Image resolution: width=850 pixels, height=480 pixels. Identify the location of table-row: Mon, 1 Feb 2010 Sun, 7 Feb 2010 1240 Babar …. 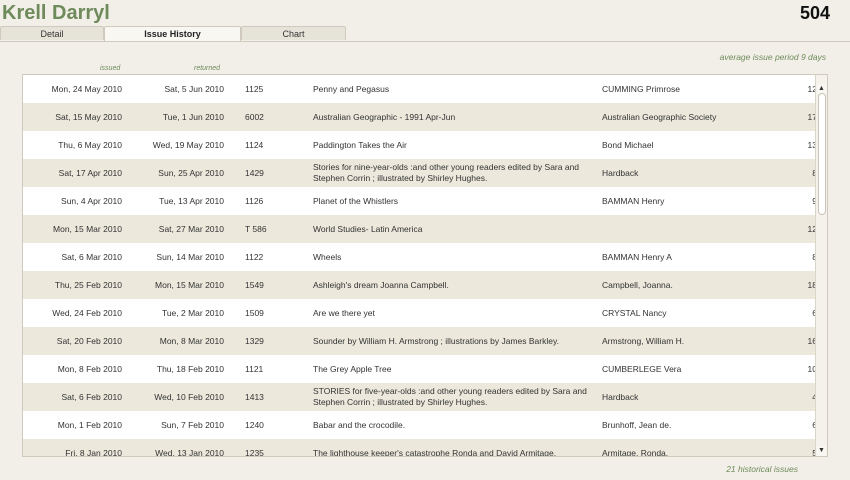
(425, 425).